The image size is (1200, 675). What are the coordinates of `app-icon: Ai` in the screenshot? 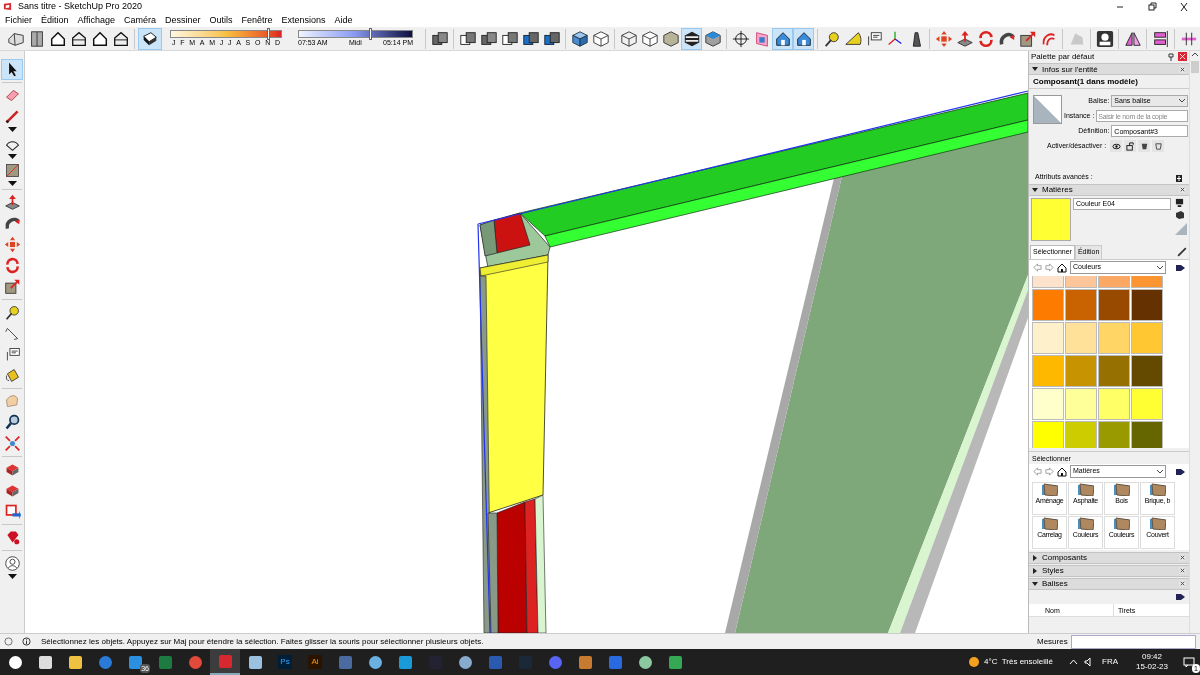 It's located at (315, 662).